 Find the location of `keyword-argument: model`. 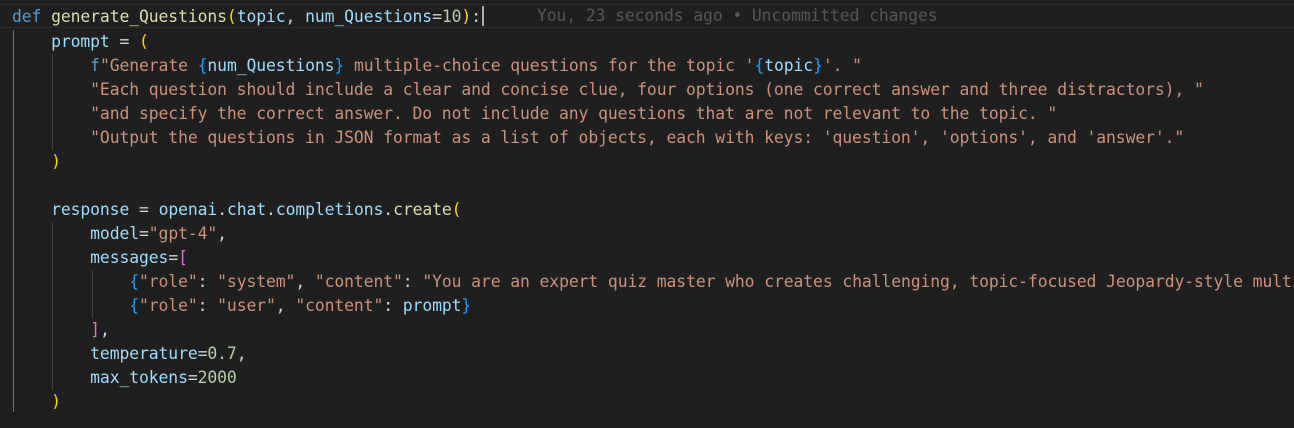

keyword-argument: model is located at coordinates (114, 233).